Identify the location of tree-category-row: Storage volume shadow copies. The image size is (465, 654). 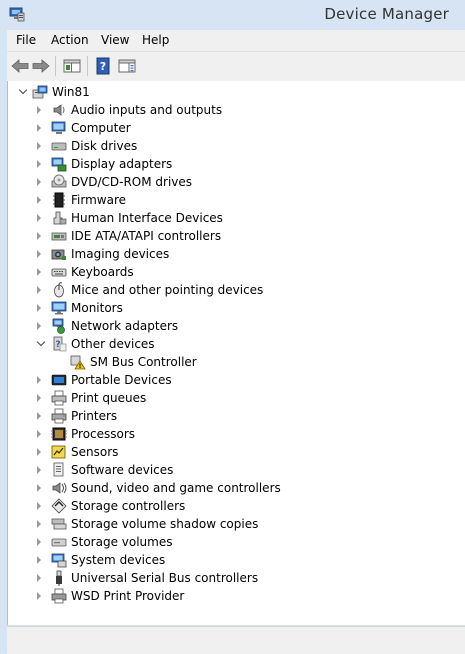
(233, 524).